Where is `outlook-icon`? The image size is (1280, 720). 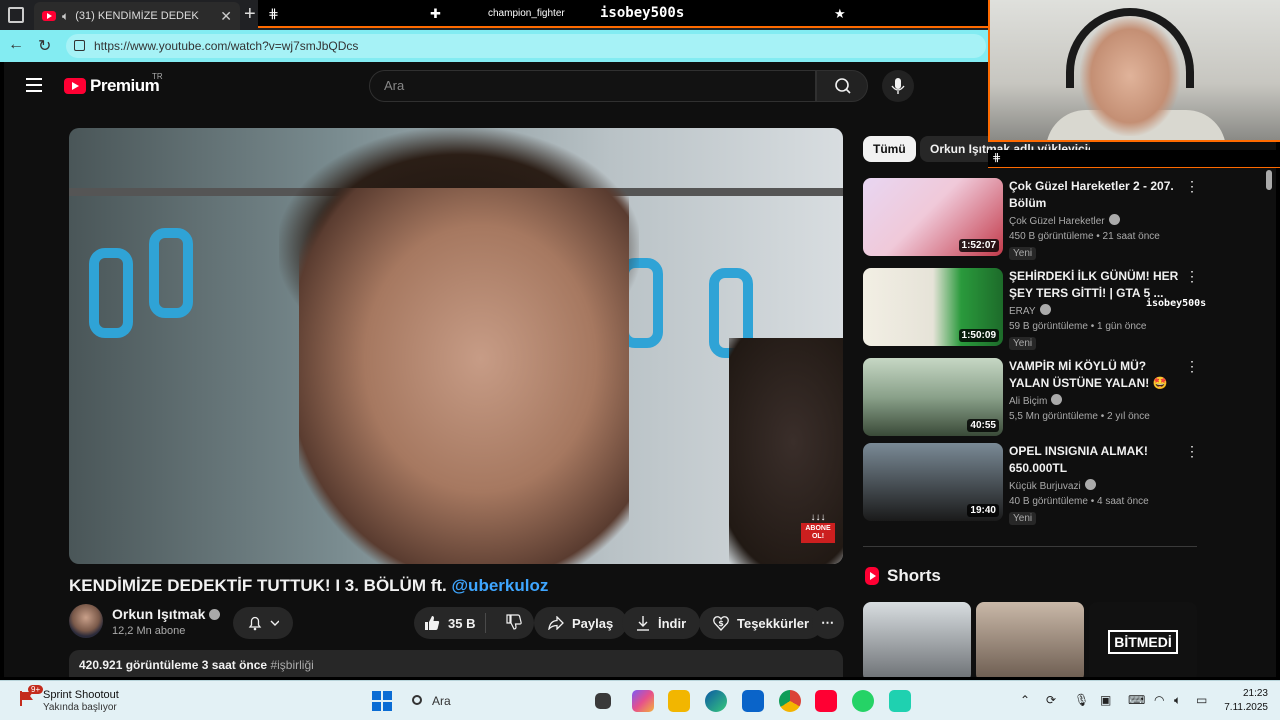
outlook-icon is located at coordinates (753, 701).